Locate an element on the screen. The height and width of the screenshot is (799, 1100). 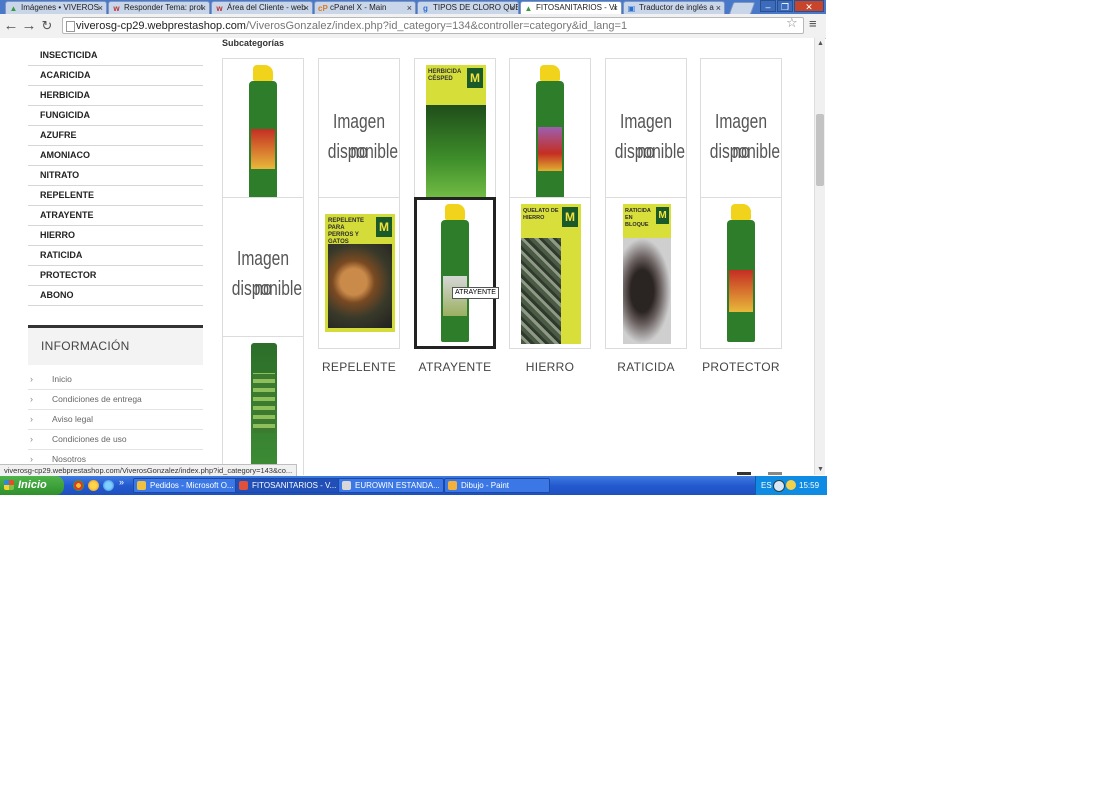
w-logo-icon: w is located at coordinates (219, 8).